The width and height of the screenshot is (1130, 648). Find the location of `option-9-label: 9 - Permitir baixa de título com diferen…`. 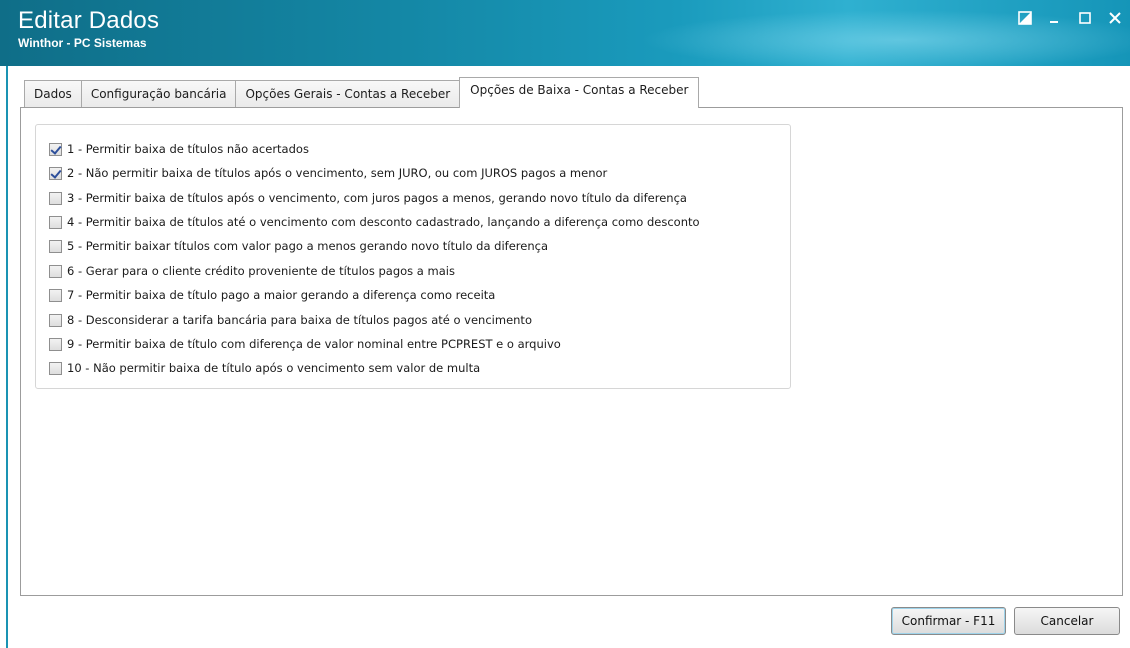

option-9-label: 9 - Permitir baixa de título com diferen… is located at coordinates (314, 344).